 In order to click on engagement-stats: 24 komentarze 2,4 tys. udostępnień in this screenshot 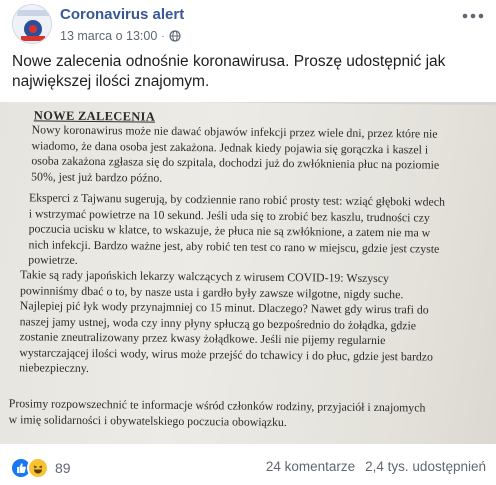, I will do `click(376, 466)`.